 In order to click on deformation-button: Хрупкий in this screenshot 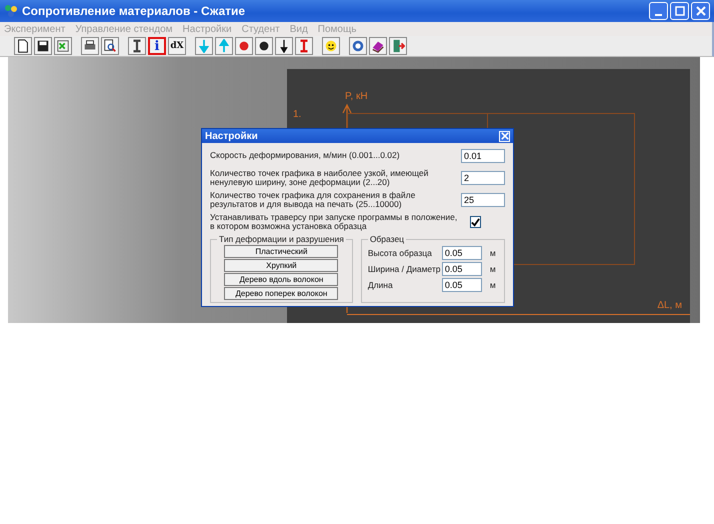, I will do `click(281, 265)`.